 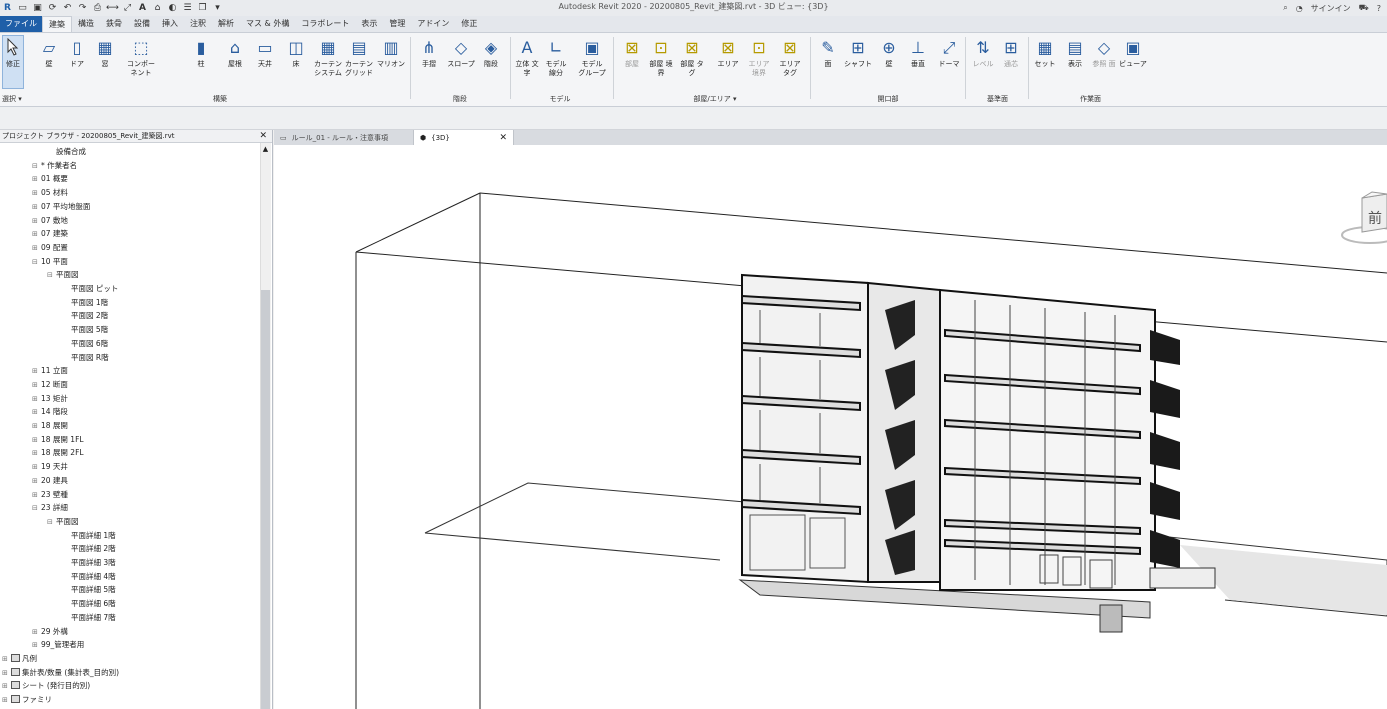 I want to click on tree-item: ⊞ 19 天井, so click(x=50, y=466).